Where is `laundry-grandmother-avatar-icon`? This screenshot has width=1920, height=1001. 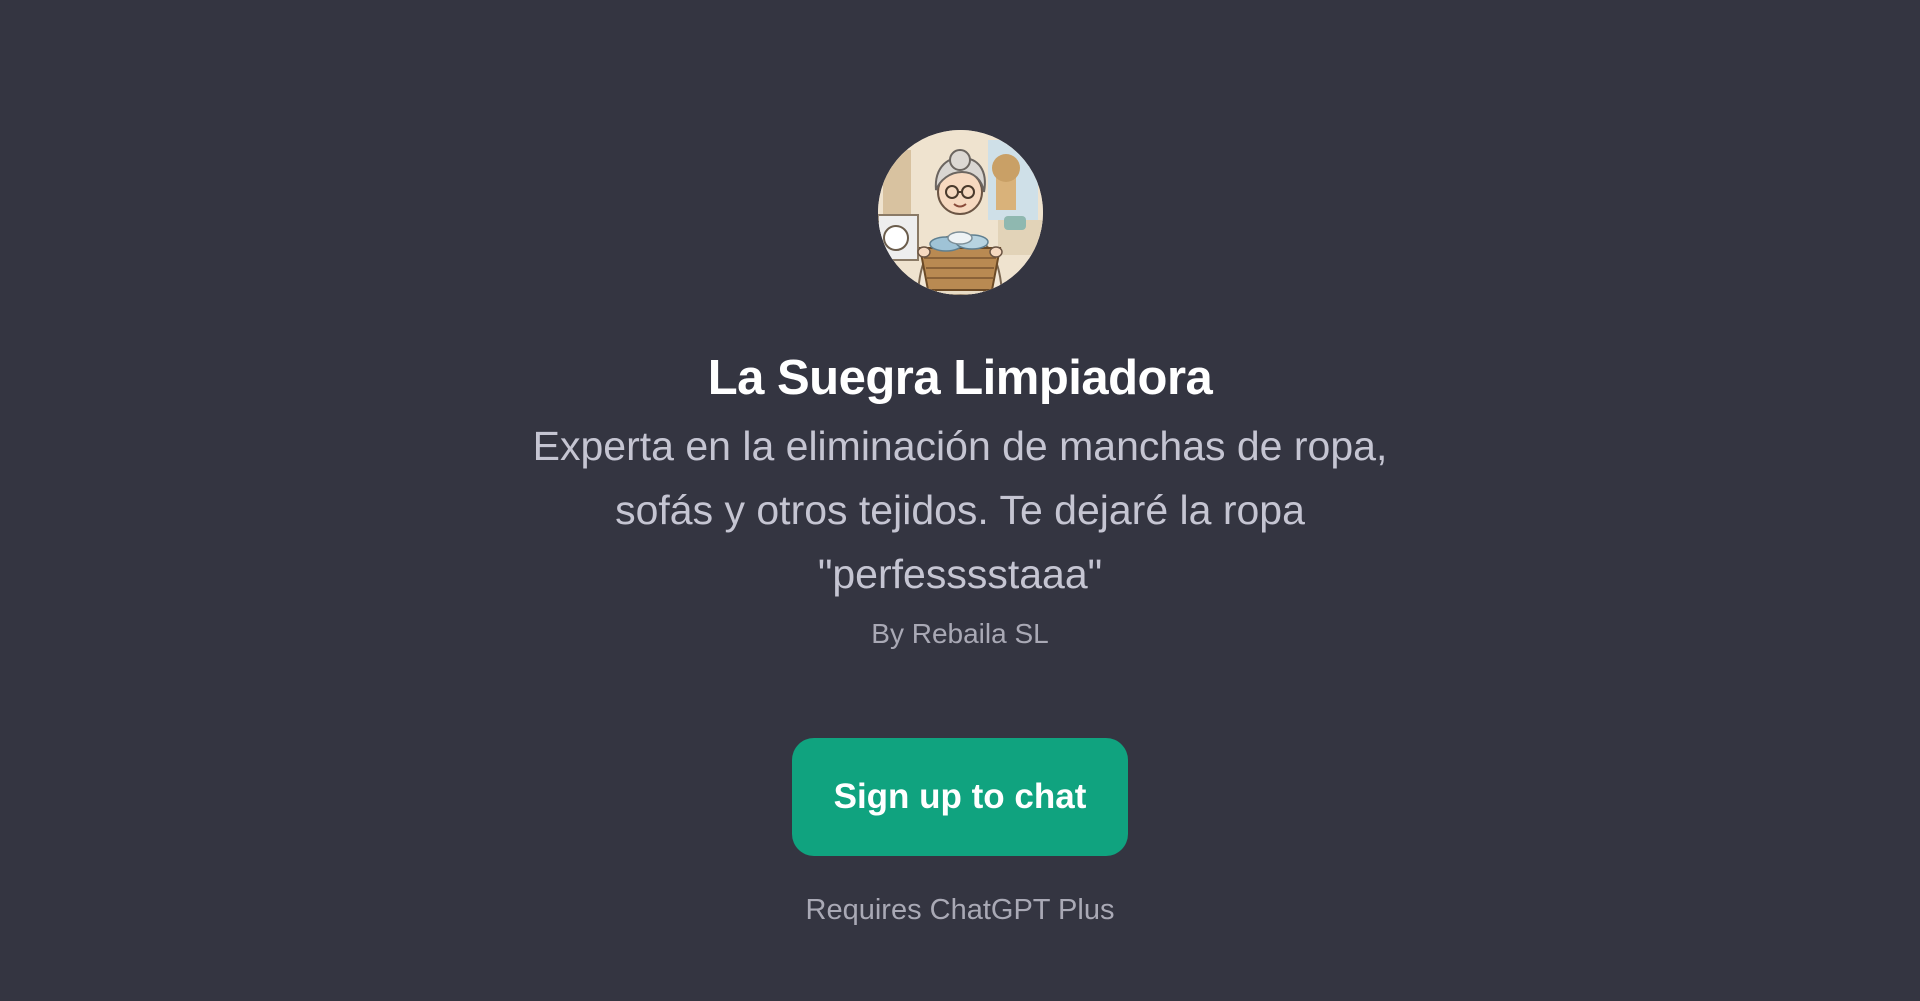 laundry-grandmother-avatar-icon is located at coordinates (960, 212).